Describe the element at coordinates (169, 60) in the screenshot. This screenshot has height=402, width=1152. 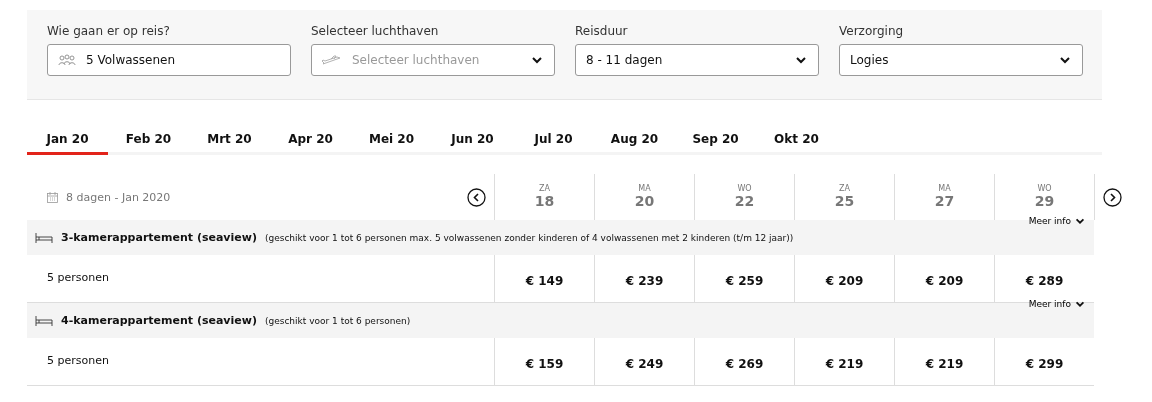
I see `input-field: 5 Volwassenen` at that location.